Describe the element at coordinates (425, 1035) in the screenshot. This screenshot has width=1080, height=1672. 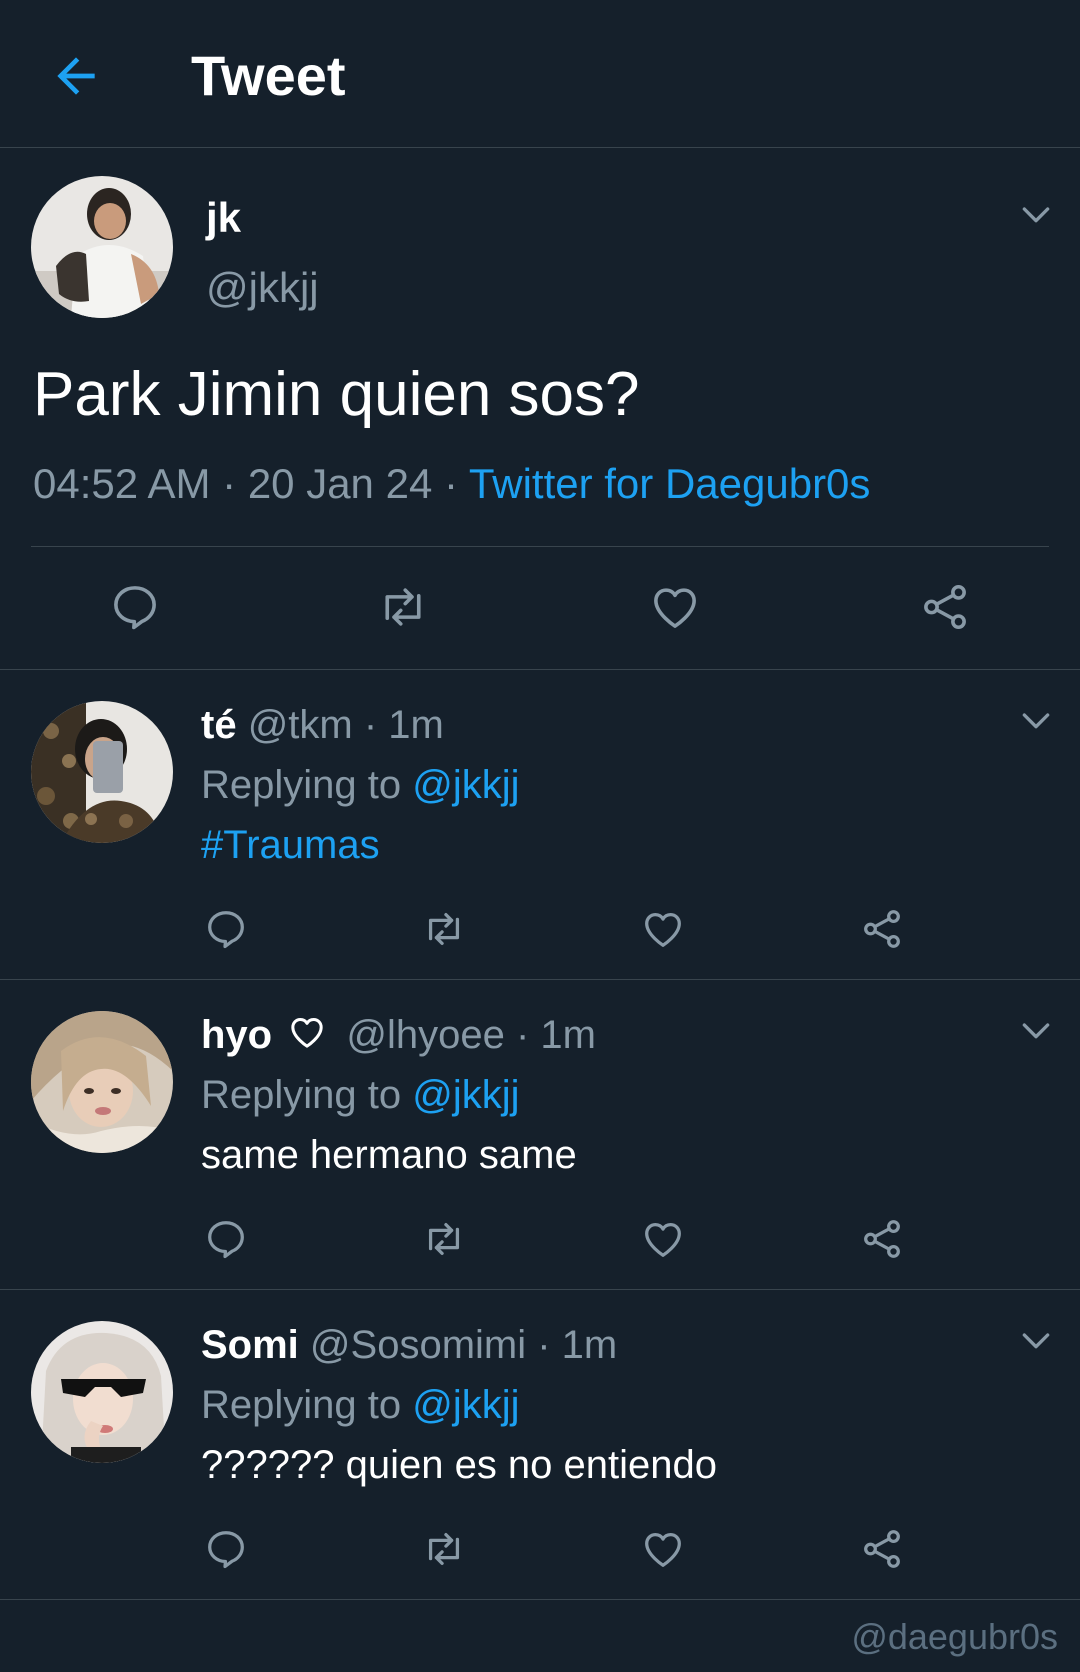
I see `author-handle: @lhyoee` at that location.